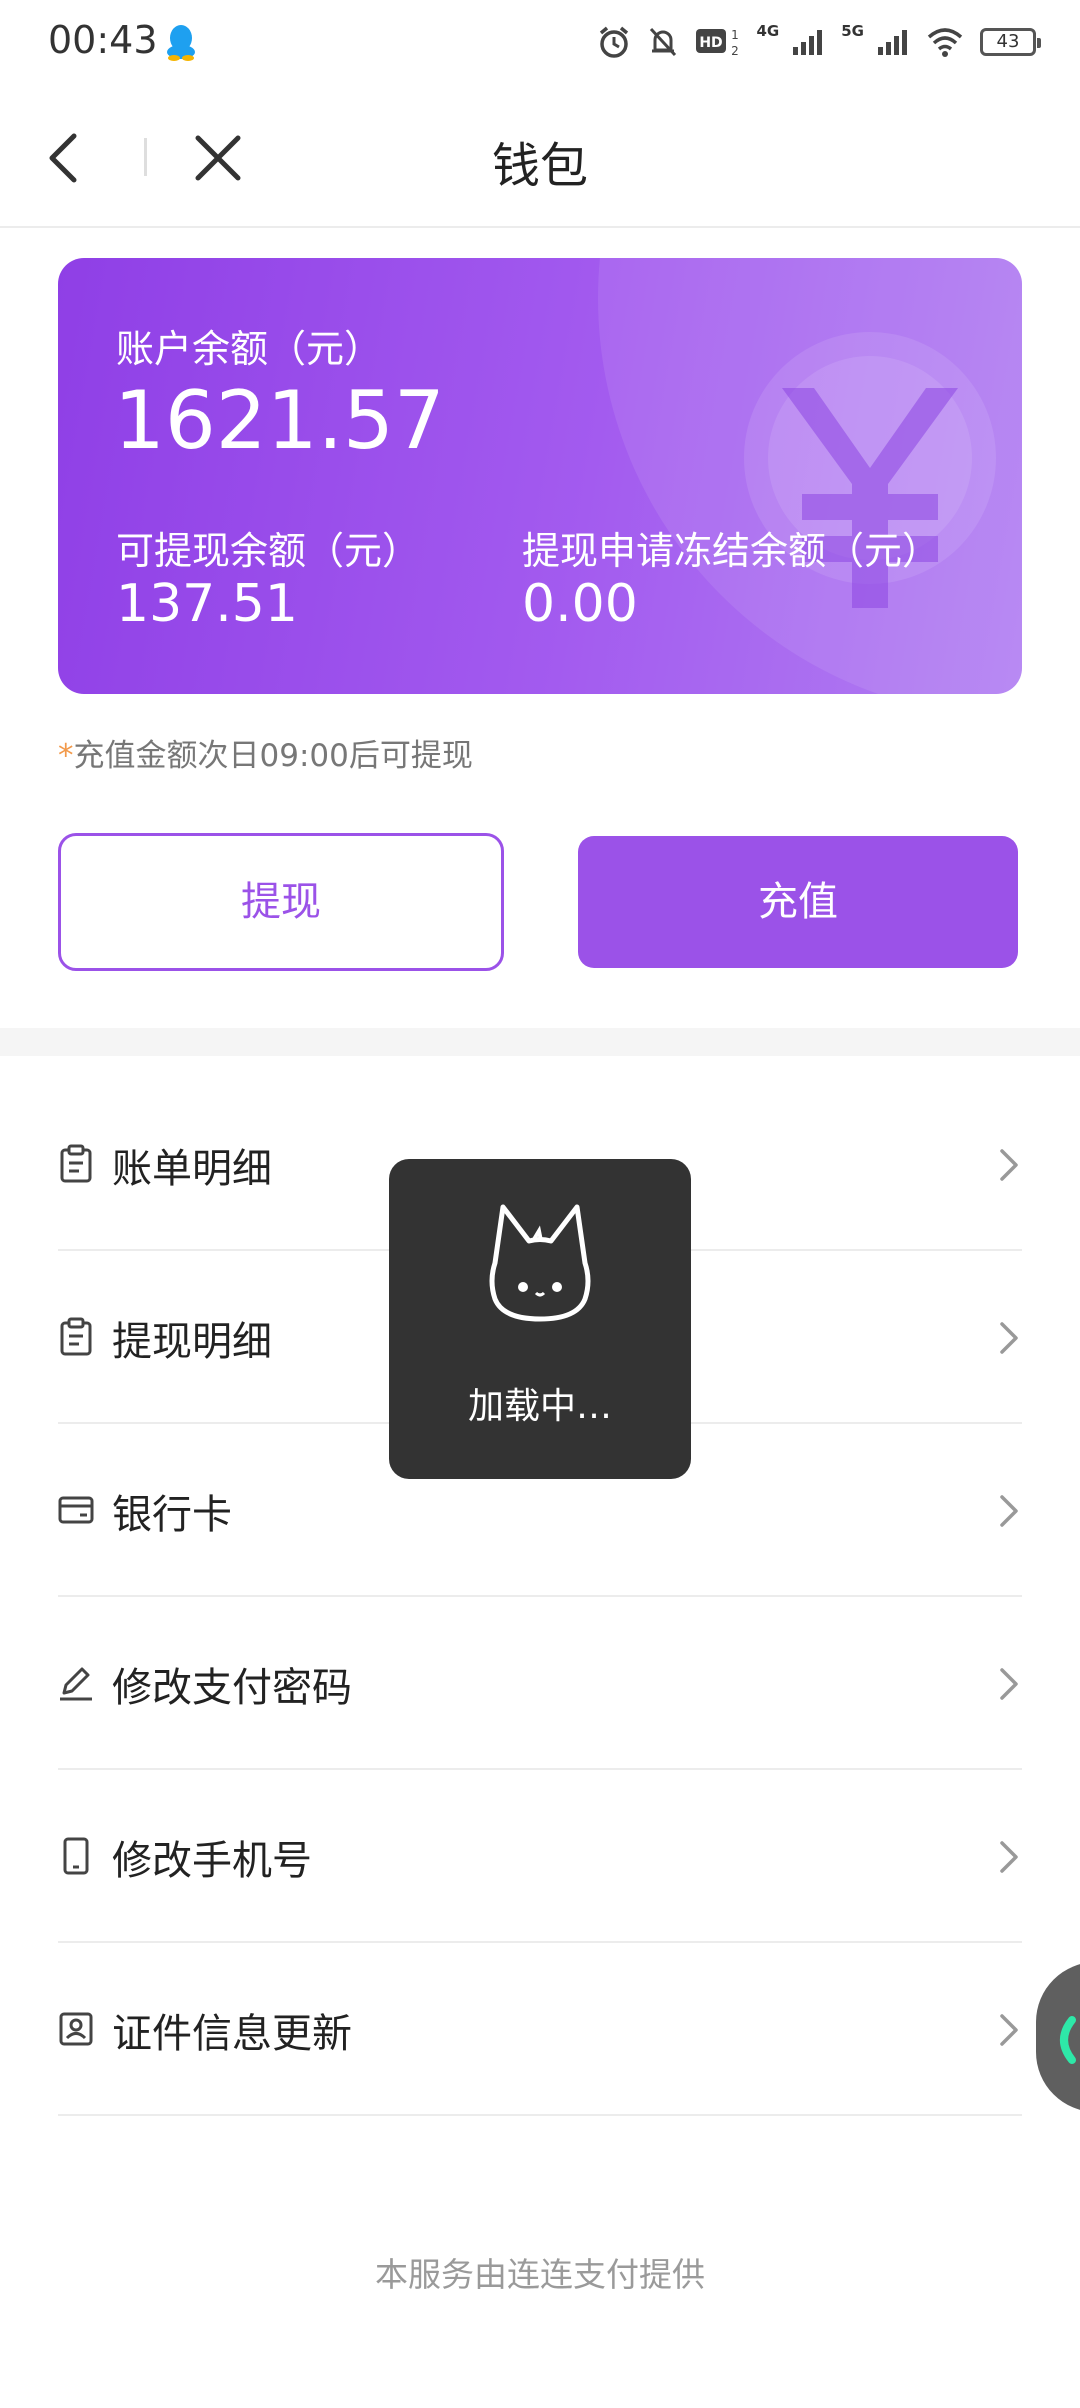 This screenshot has height=2408, width=1080. I want to click on wifi-icon, so click(945, 42).